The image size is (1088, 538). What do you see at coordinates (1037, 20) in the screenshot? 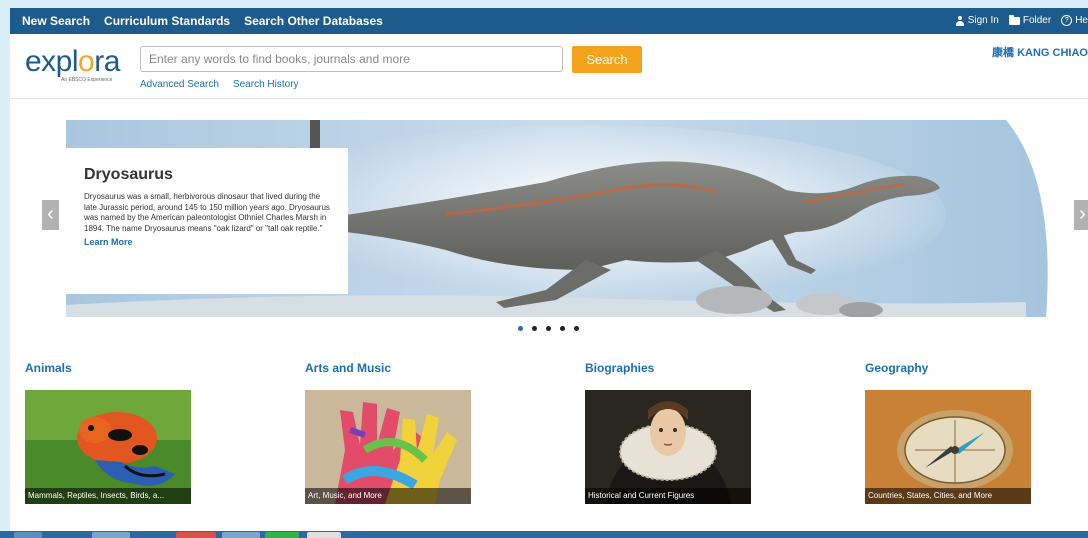
I see `folder-label: Folder` at bounding box center [1037, 20].